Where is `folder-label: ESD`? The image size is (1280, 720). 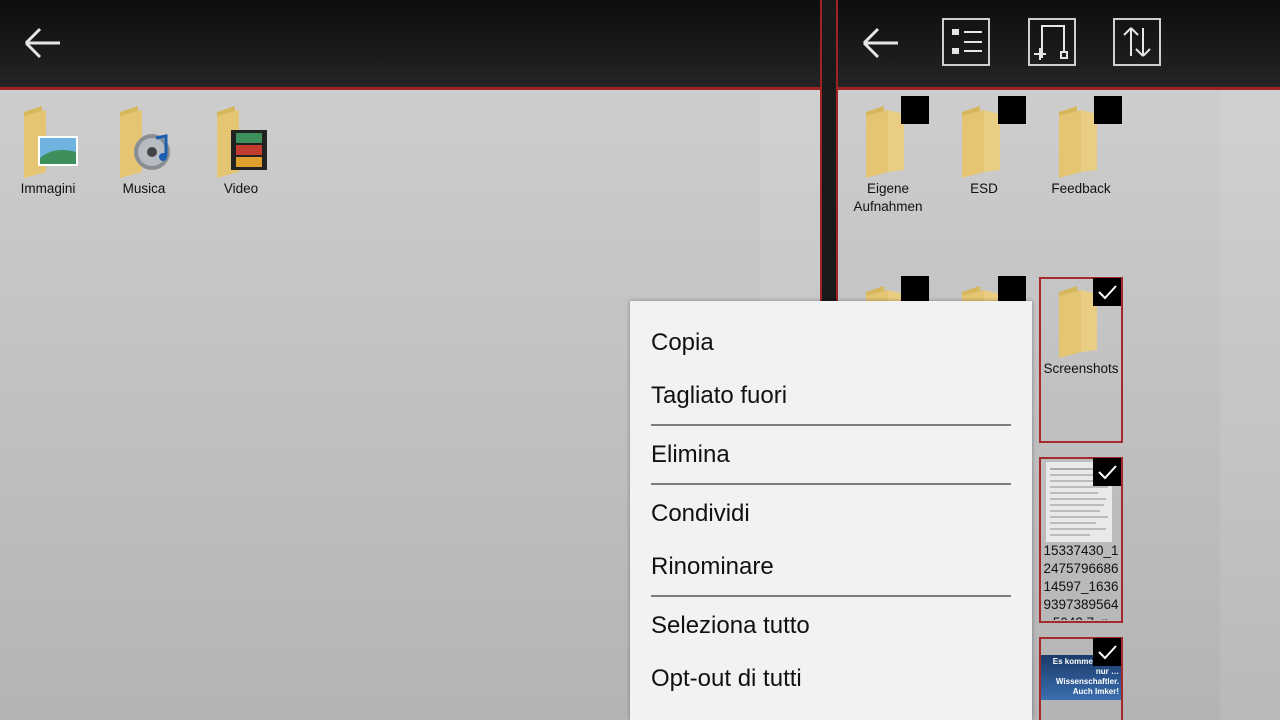 folder-label: ESD is located at coordinates (984, 188).